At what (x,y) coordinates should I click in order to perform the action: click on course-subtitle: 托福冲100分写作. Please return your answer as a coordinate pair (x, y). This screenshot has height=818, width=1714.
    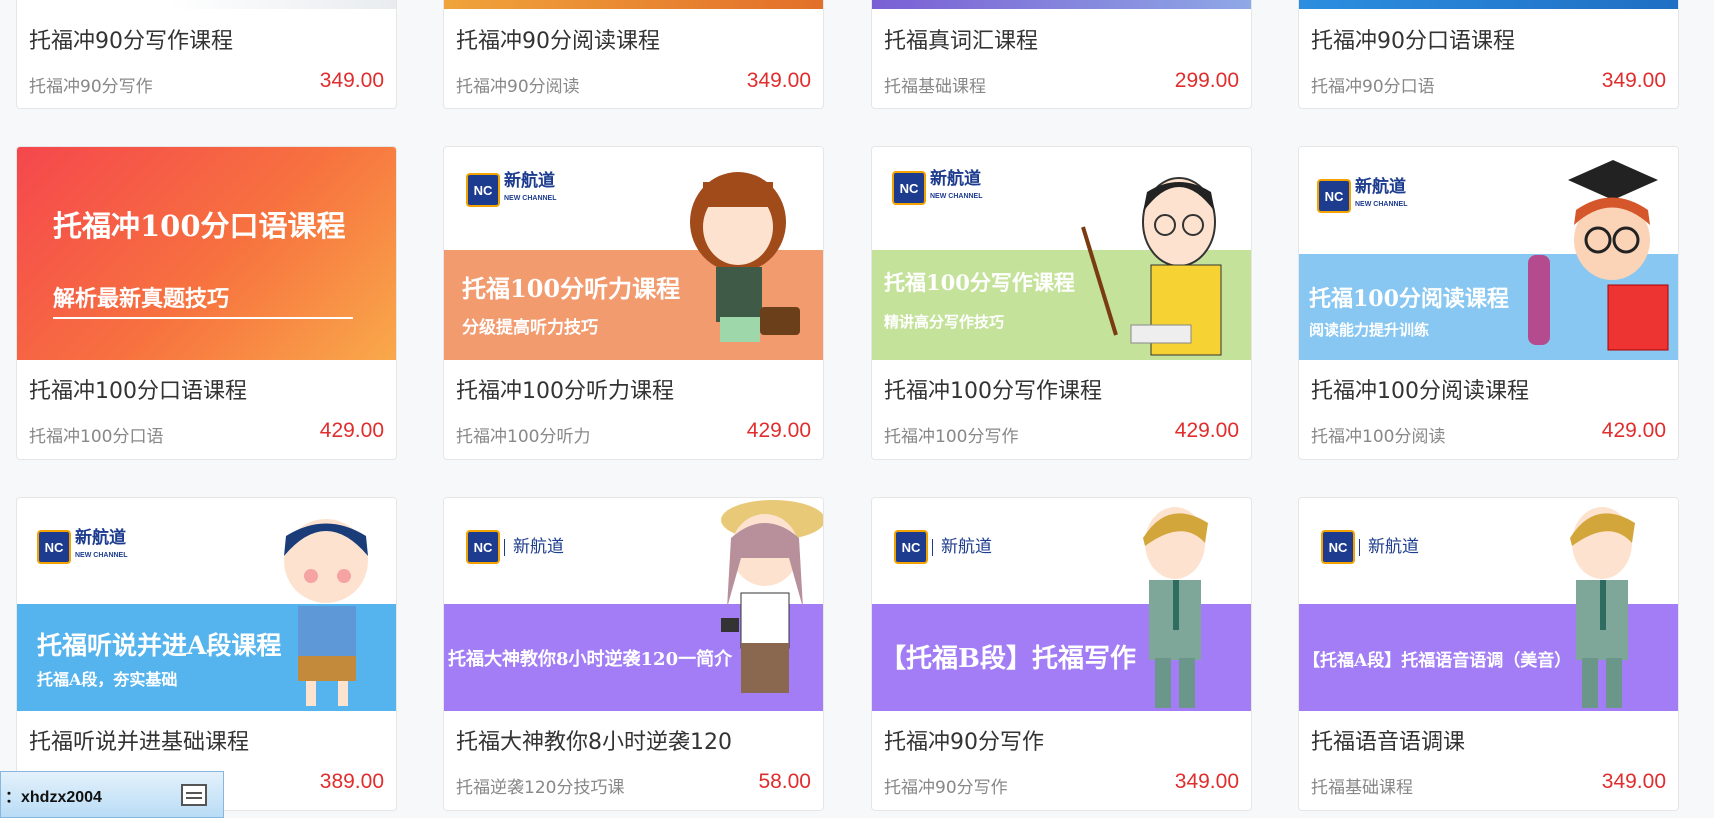
    Looking at the image, I should click on (951, 437).